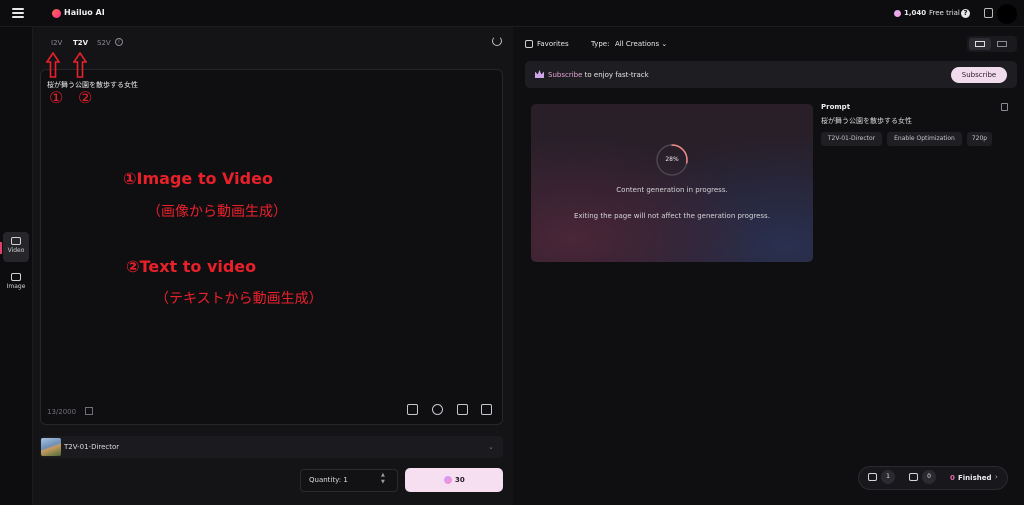 The height and width of the screenshot is (505, 1024). Describe the element at coordinates (641, 44) in the screenshot. I see `type-dropdown: All Creations ⌄` at that location.